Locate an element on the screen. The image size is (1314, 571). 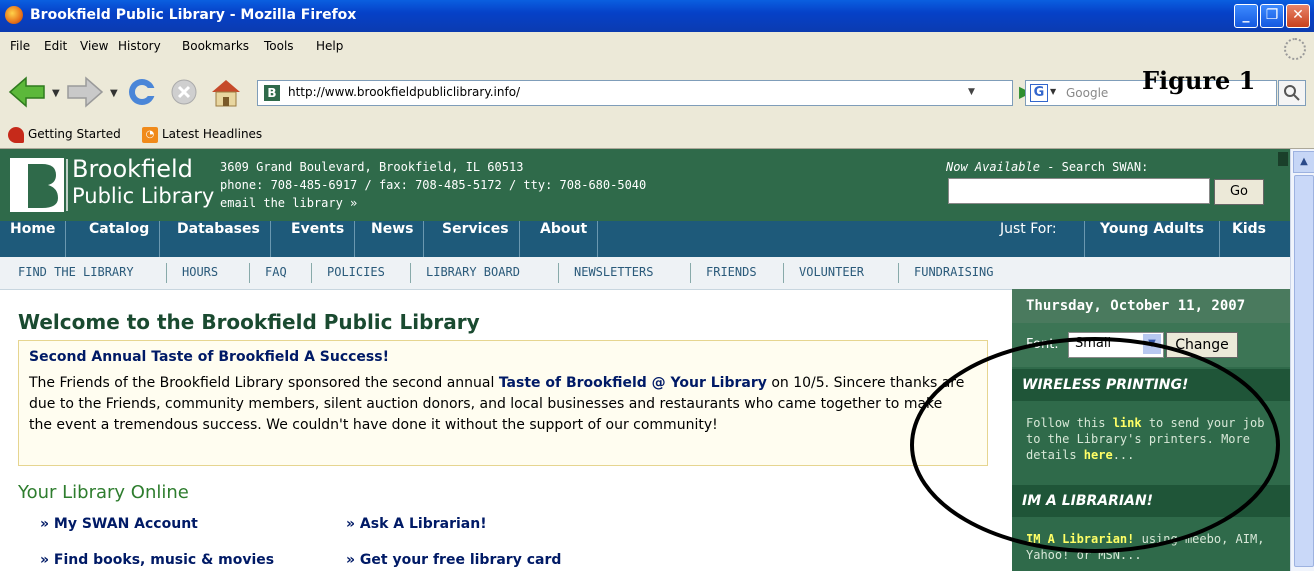
my-swan-account-link: » My SWAN Account is located at coordinates (119, 524).